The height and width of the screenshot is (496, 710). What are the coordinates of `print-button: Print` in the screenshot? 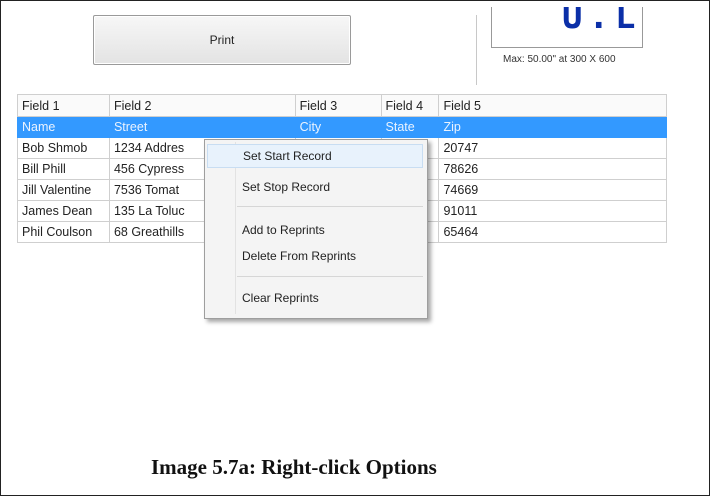 It's located at (222, 40).